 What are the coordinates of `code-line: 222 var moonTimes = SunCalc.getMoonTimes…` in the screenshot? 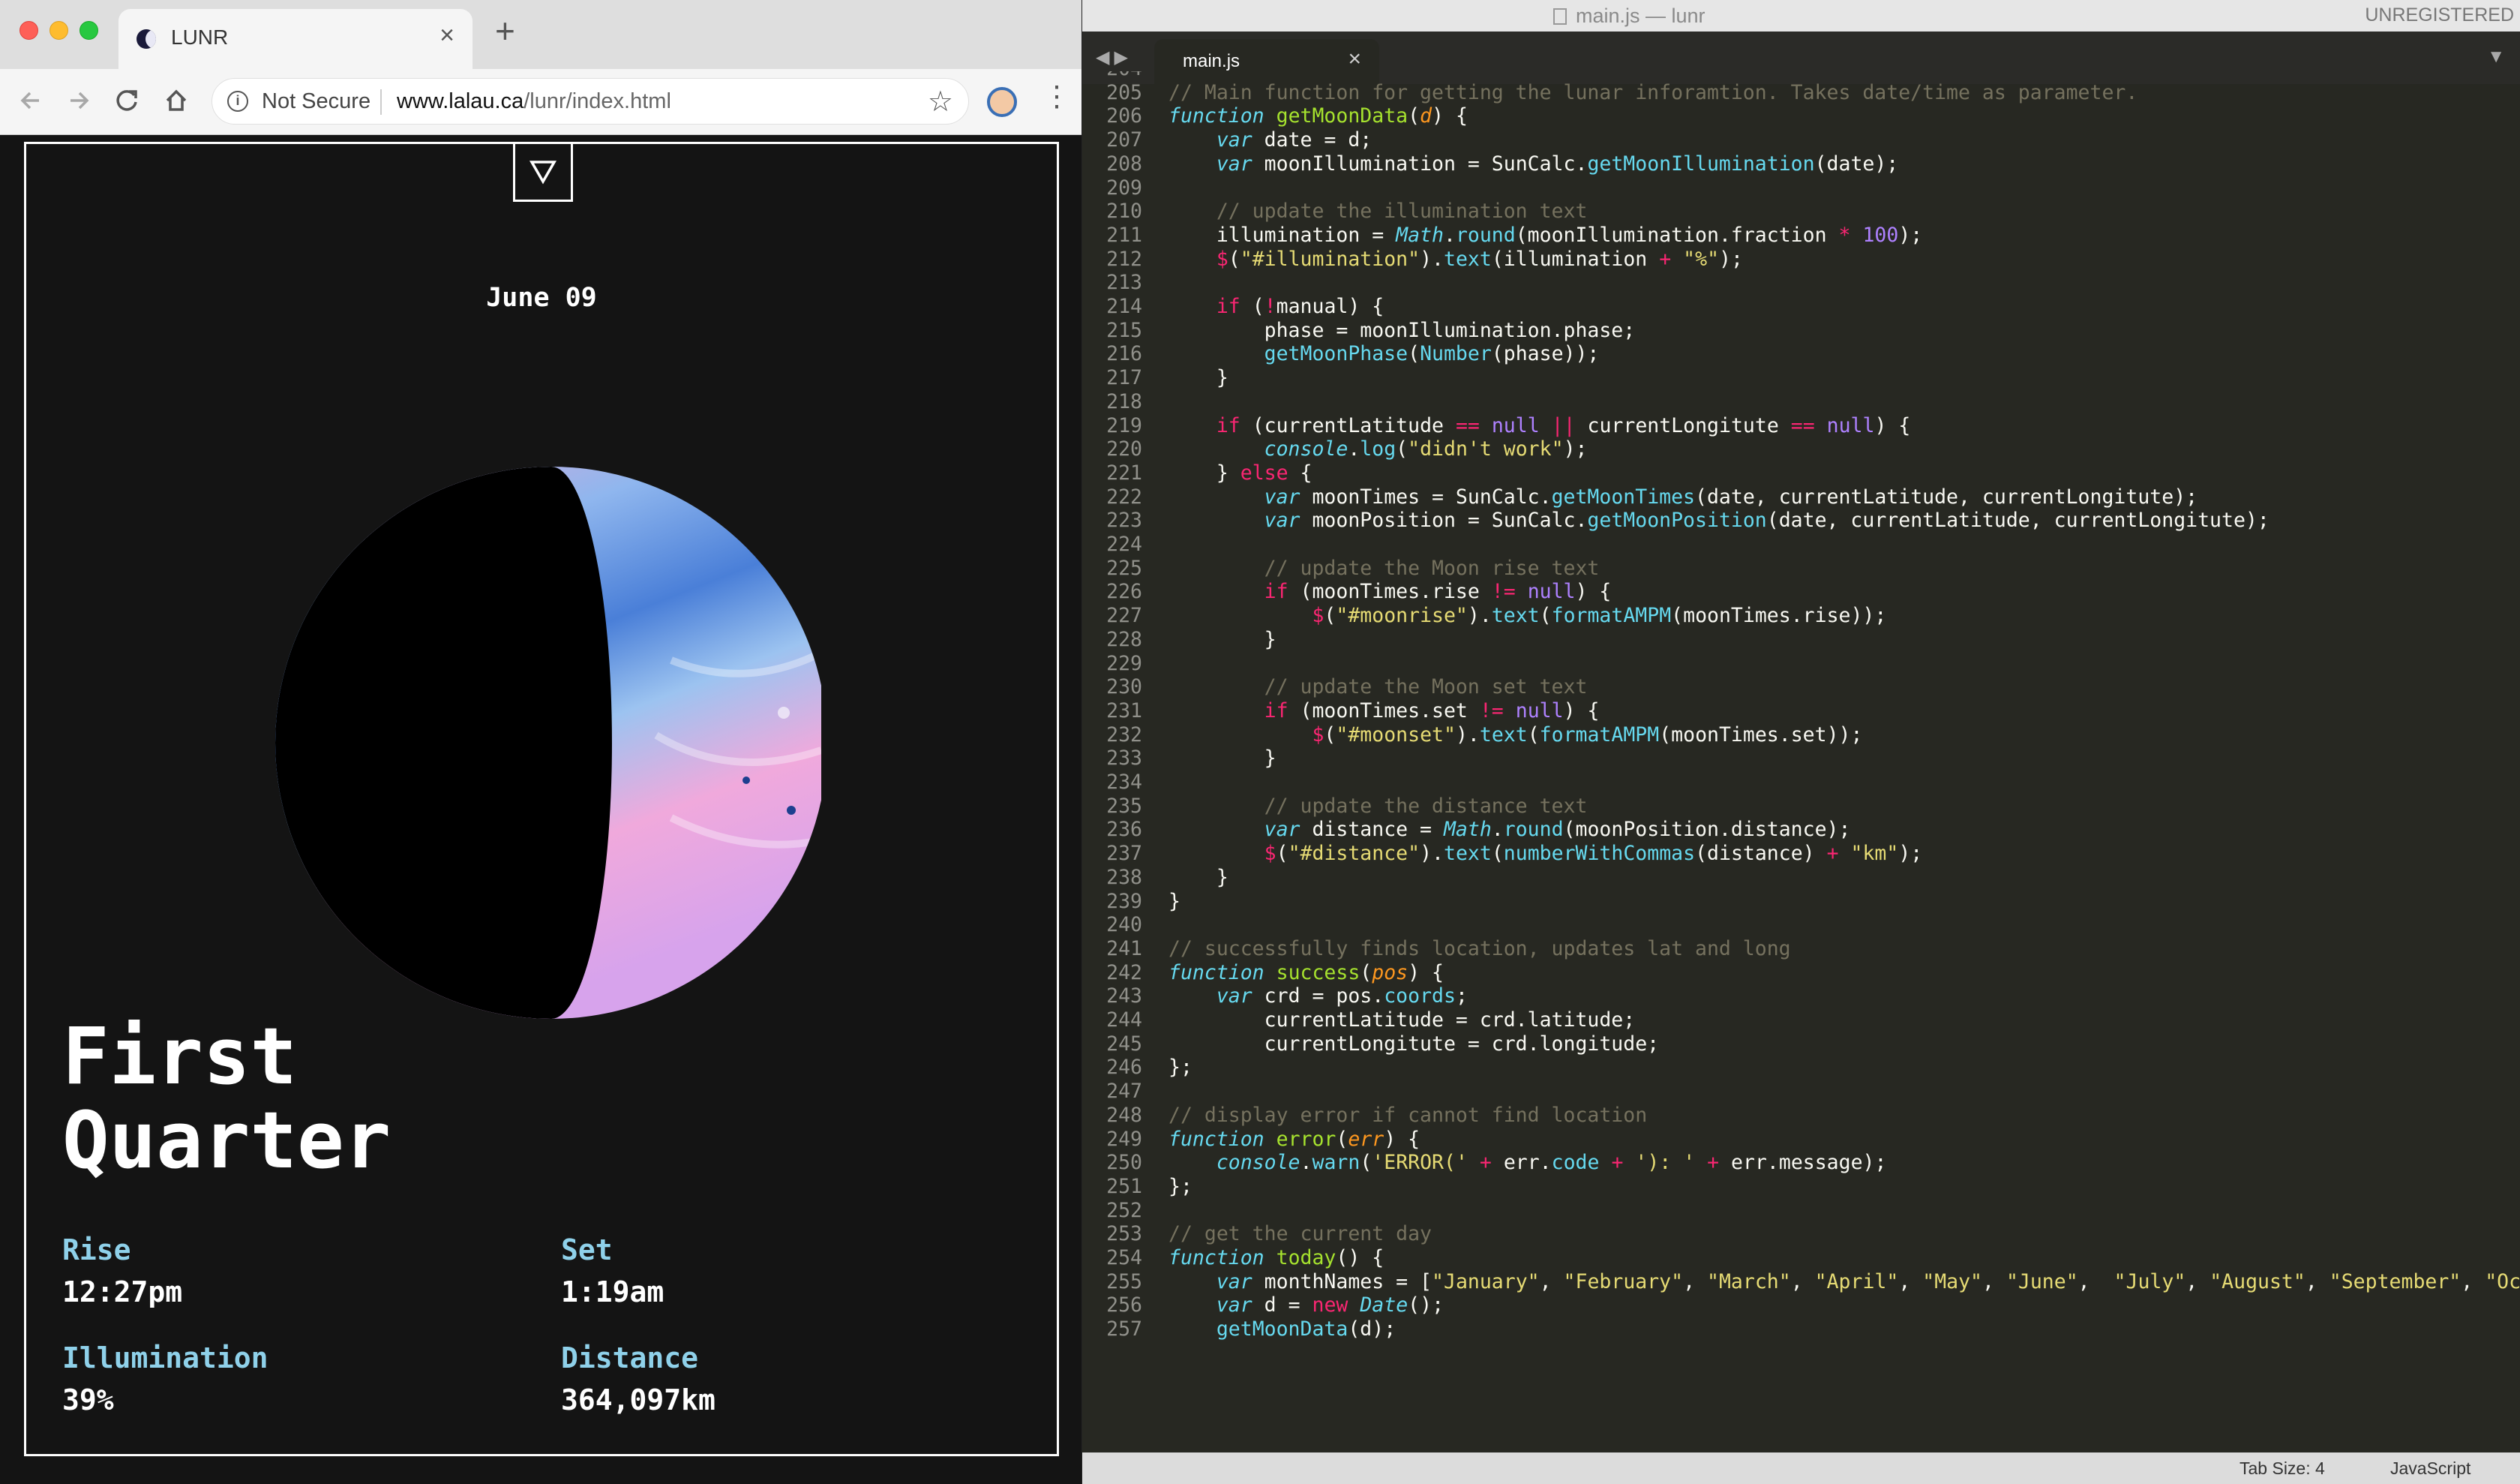 It's located at (1640, 497).